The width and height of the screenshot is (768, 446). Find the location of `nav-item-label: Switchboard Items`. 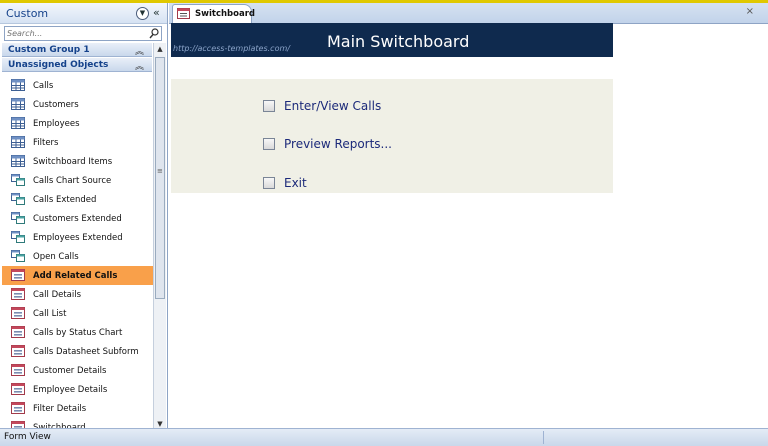

nav-item-label: Switchboard Items is located at coordinates (73, 162).